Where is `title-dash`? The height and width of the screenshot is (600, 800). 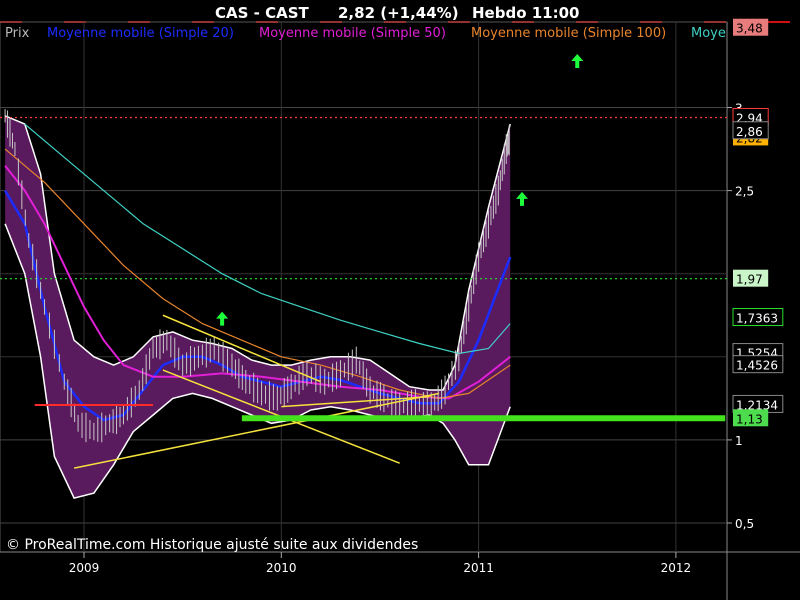
title-dash is located at coordinates (779, 22).